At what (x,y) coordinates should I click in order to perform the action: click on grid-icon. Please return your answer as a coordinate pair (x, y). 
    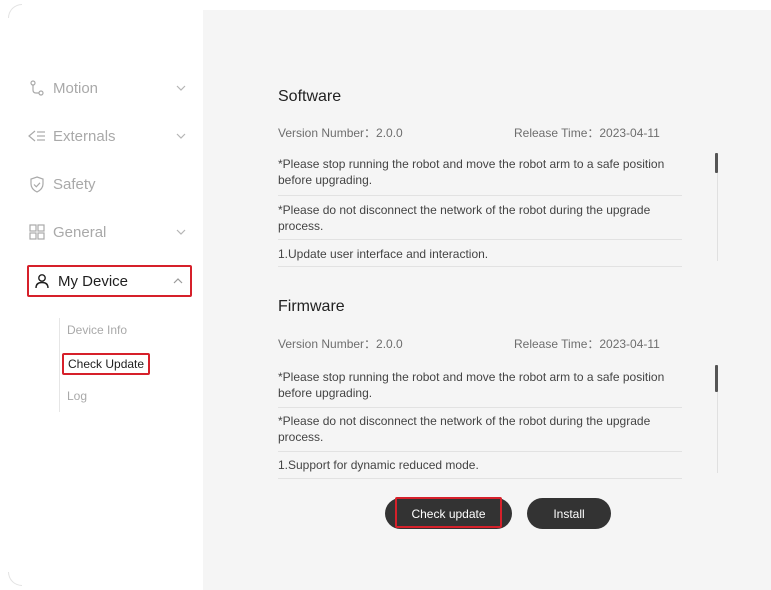
    Looking at the image, I should click on (37, 232).